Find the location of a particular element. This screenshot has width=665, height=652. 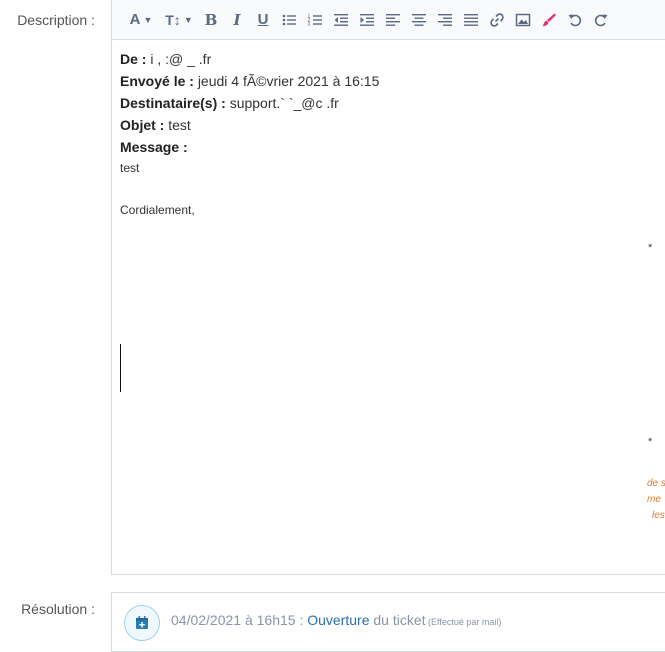

editor-toolbar: A ▼ T↕ ▼ B I U 123 is located at coordinates (388, 20).